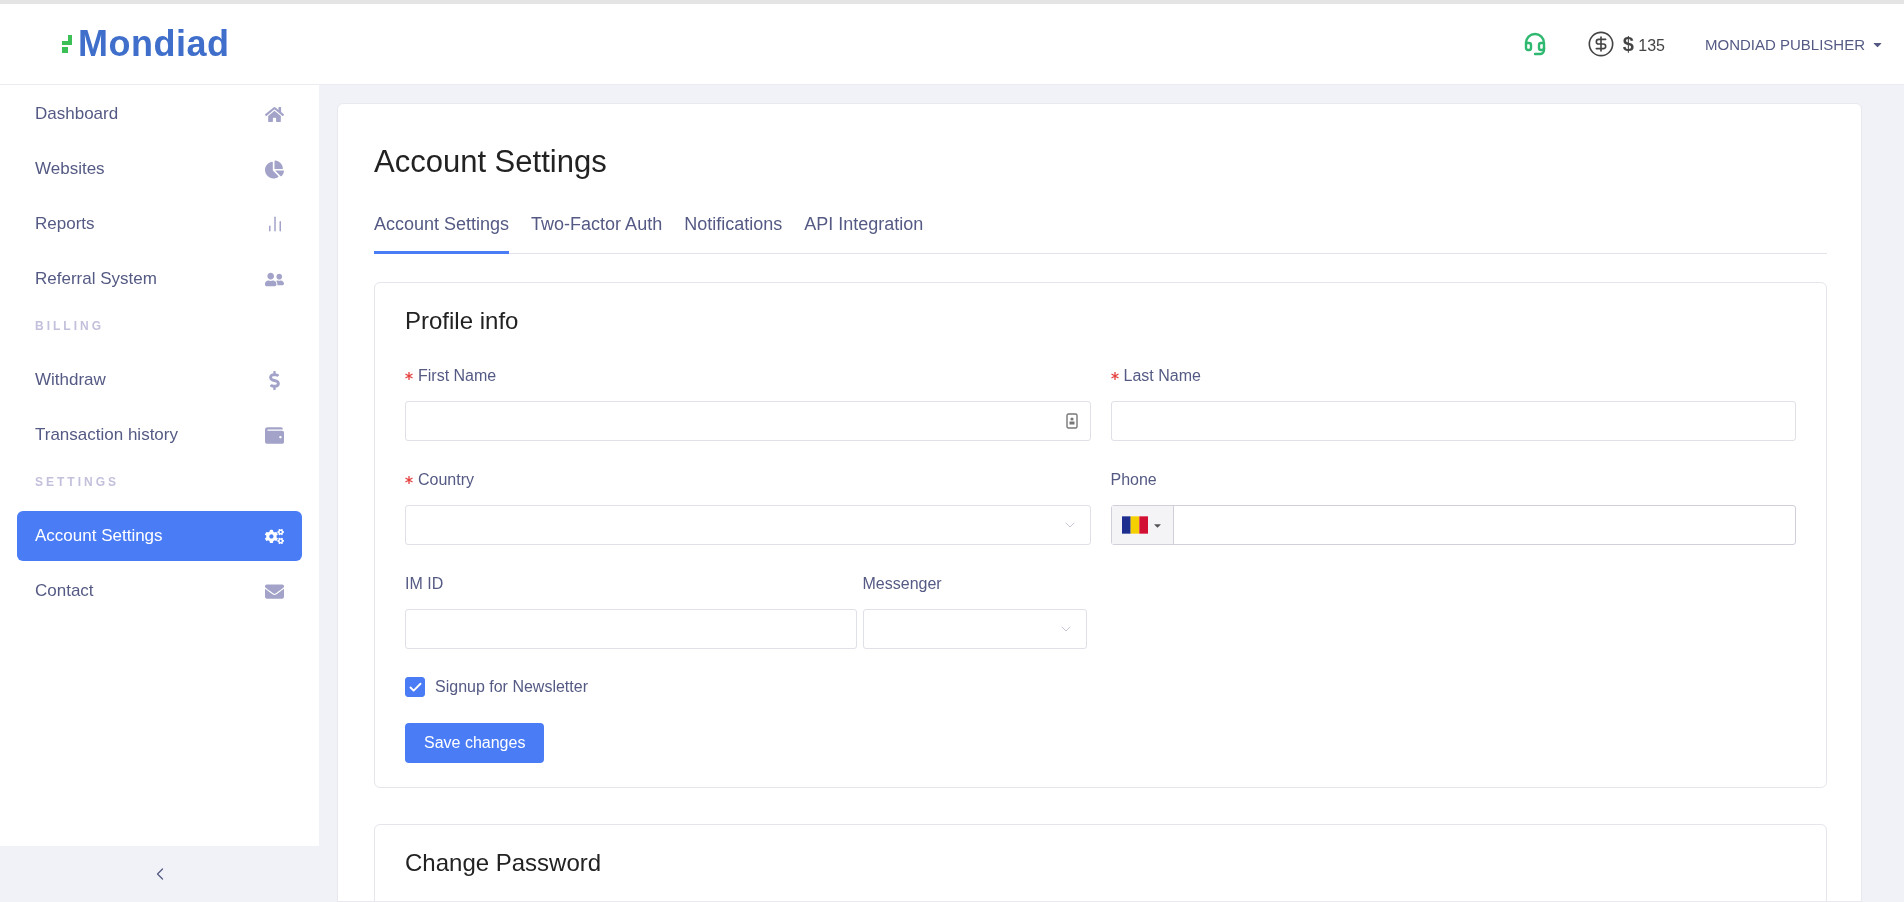 The height and width of the screenshot is (902, 1904). What do you see at coordinates (69, 326) in the screenshot?
I see `sidebar-section-label: BILLING` at bounding box center [69, 326].